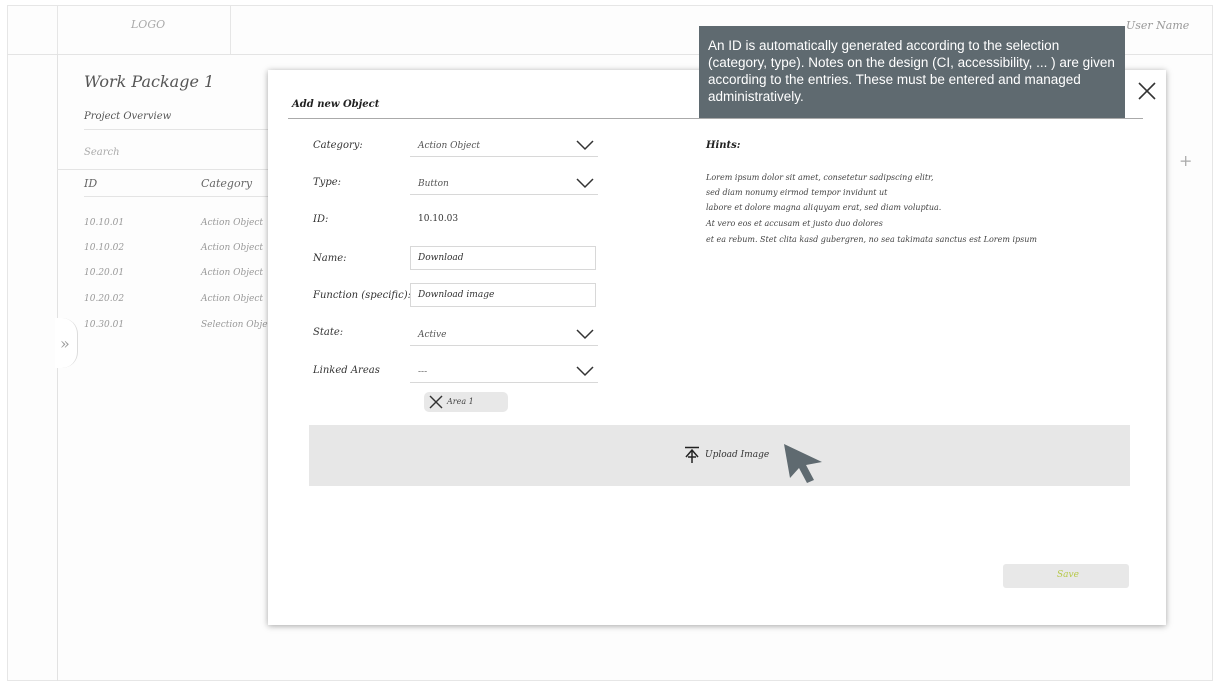  I want to click on upload-icon, so click(692, 454).